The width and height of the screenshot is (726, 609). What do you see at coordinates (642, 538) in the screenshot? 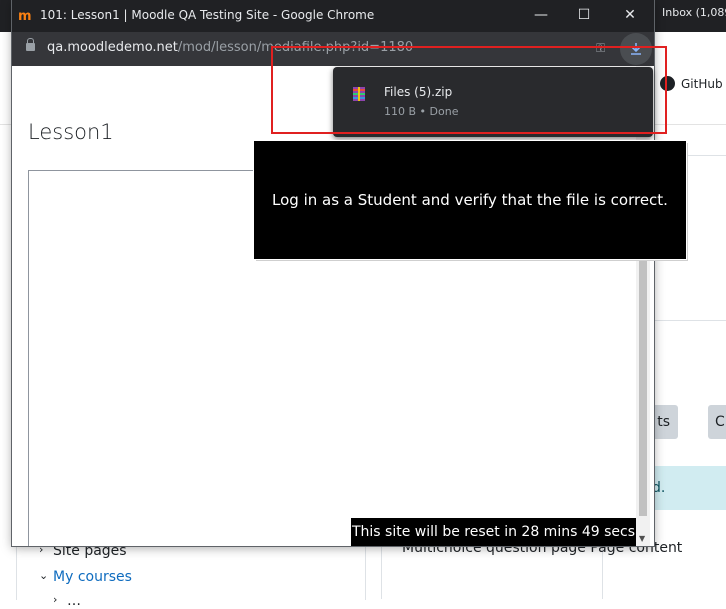
I see `scroll-down-arrow-icon: ▼` at bounding box center [642, 538].